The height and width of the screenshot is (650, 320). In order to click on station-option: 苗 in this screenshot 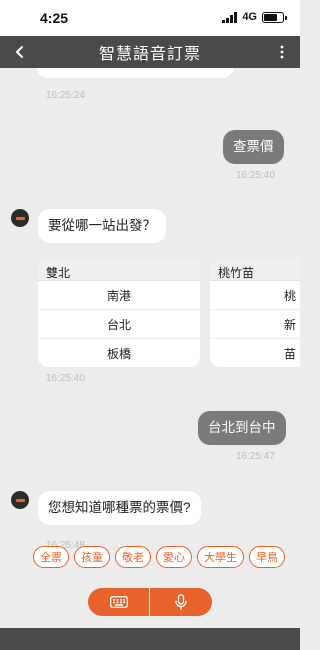, I will do `click(255, 353)`.